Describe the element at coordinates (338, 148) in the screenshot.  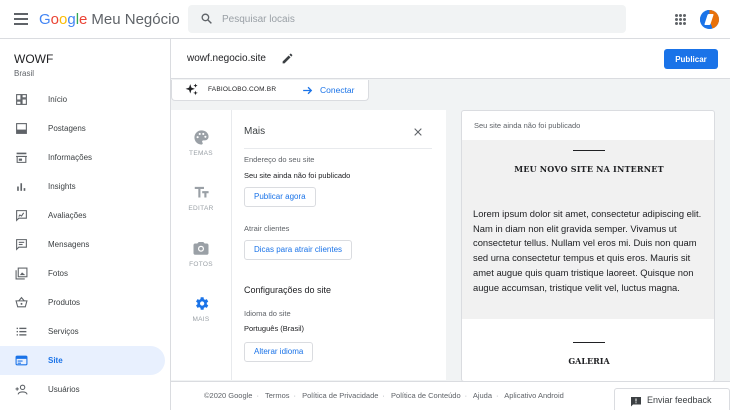
I see `panel-divider` at that location.